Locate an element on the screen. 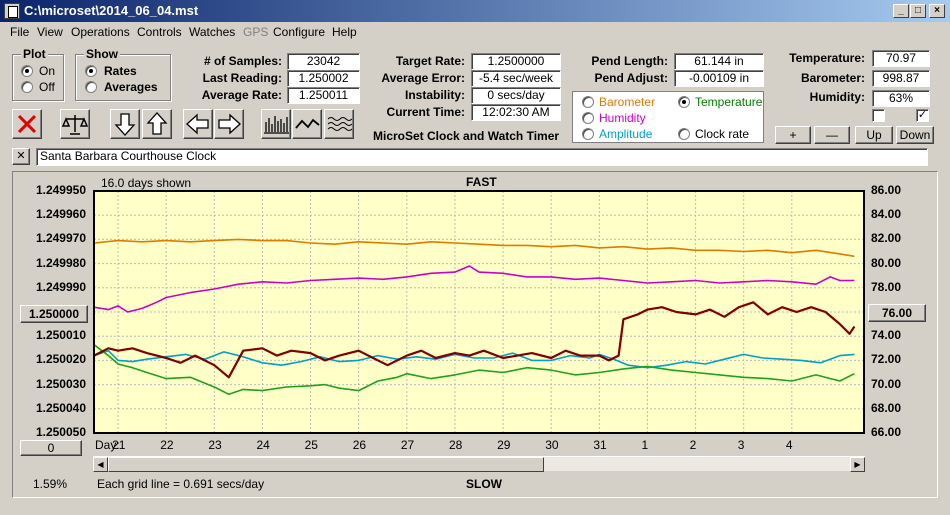 The width and height of the screenshot is (950, 515). left-tick-label: 1.249950 is located at coordinates (60, 190).